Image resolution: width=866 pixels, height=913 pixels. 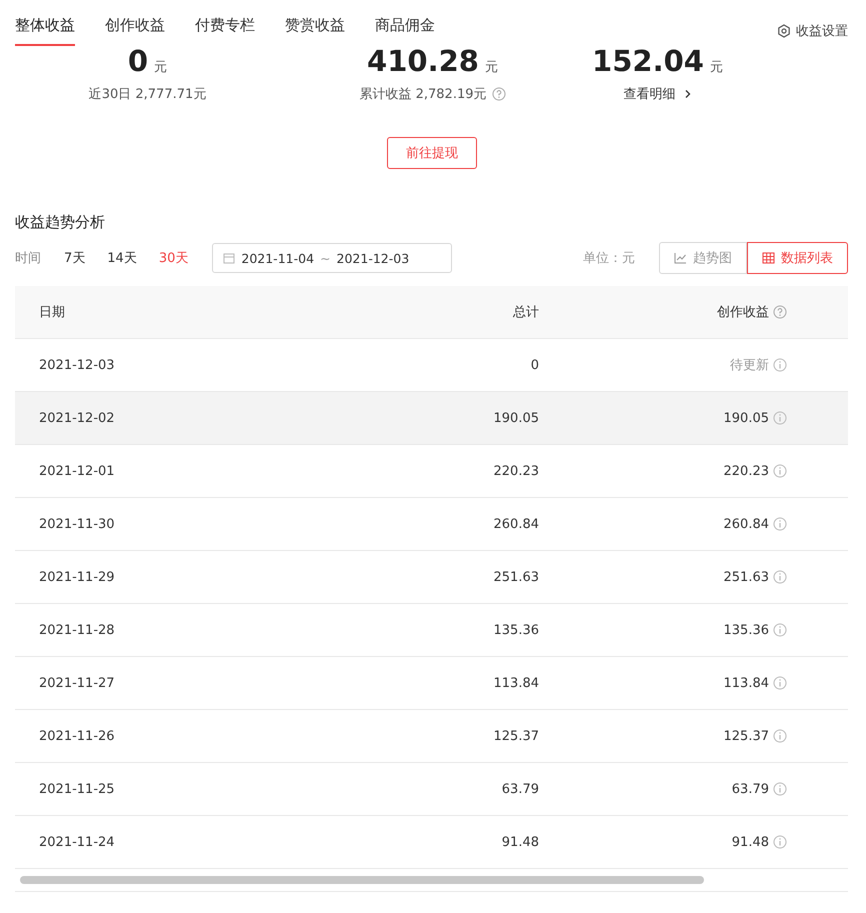 I want to click on table-row: 2021-11-29 251.63 251.63, so click(x=431, y=577).